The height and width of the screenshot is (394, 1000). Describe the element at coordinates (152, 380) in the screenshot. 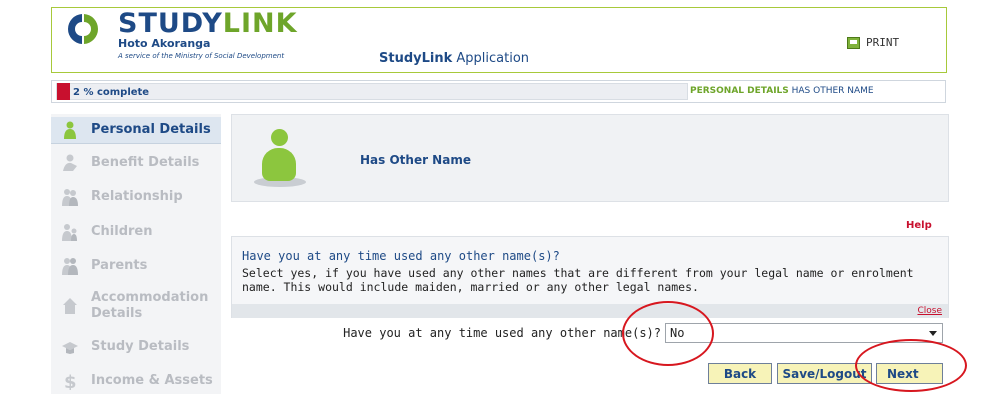

I see `sidebar-item-label: Income & Assets` at that location.